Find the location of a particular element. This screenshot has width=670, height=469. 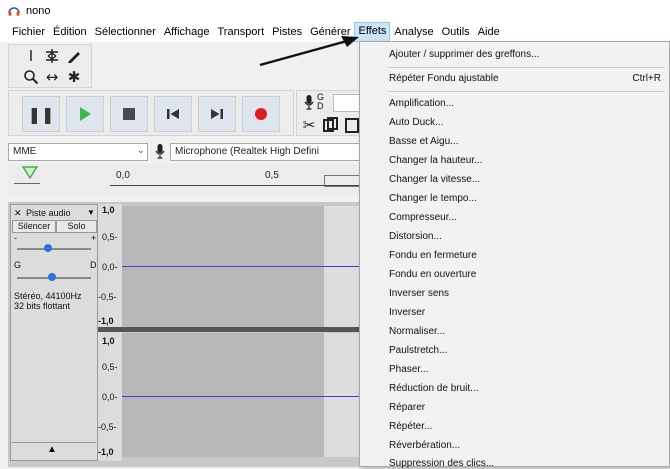

pan-left-label: G is located at coordinates (18, 265).